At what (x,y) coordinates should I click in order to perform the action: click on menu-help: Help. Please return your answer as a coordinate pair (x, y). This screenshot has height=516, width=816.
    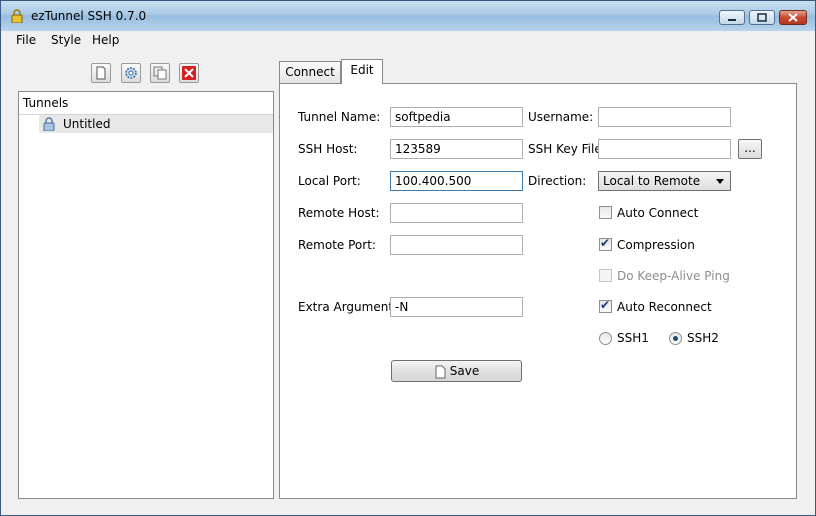
    Looking at the image, I should click on (105, 40).